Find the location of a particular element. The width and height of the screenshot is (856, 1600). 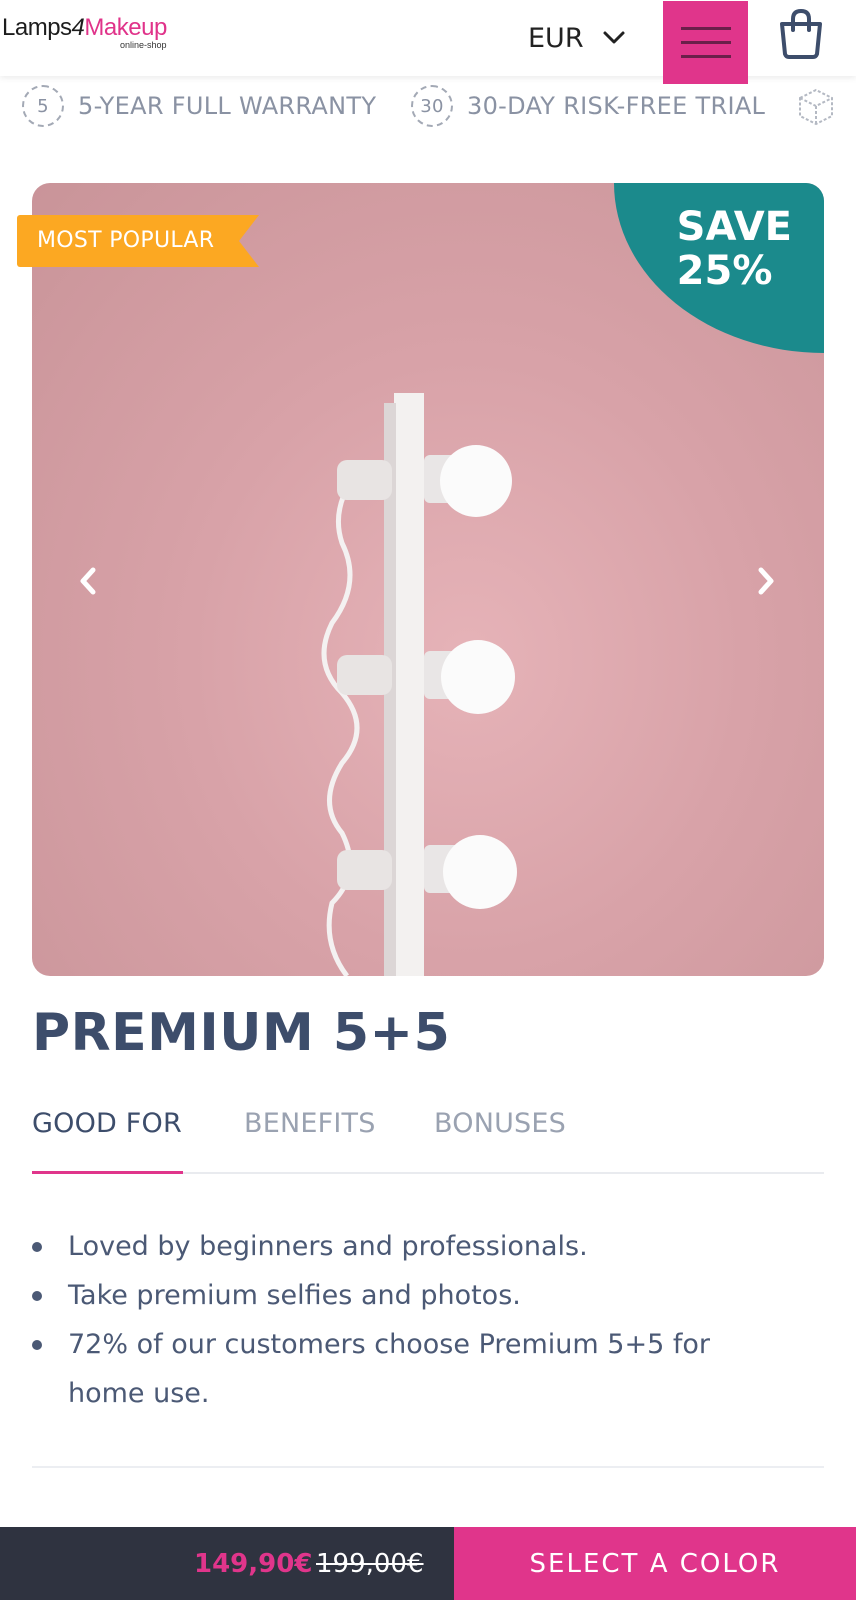

trust-item-trial: 30 30-DAY RISK-FREE TRIAL is located at coordinates (588, 106).